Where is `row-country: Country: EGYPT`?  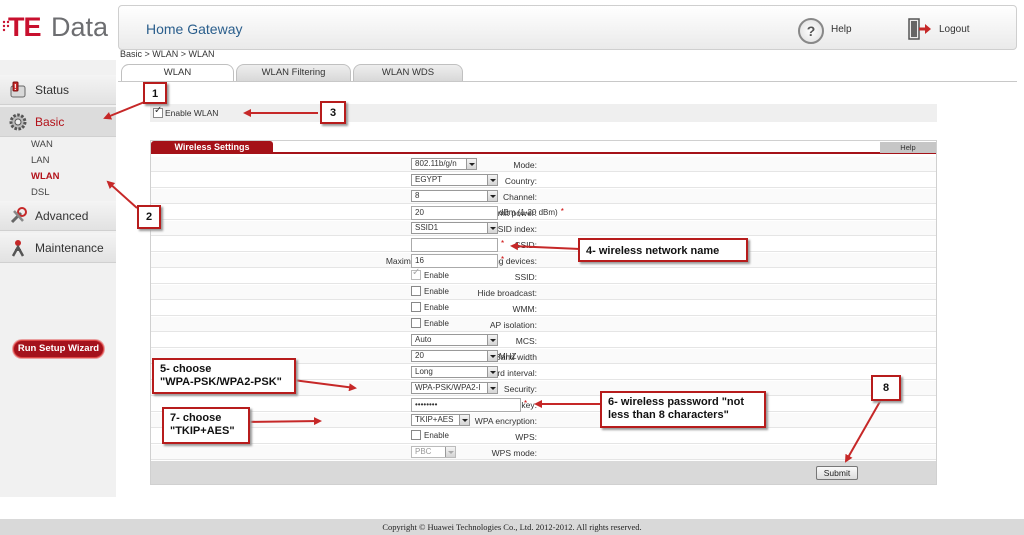 row-country: Country: EGYPT is located at coordinates (543, 180).